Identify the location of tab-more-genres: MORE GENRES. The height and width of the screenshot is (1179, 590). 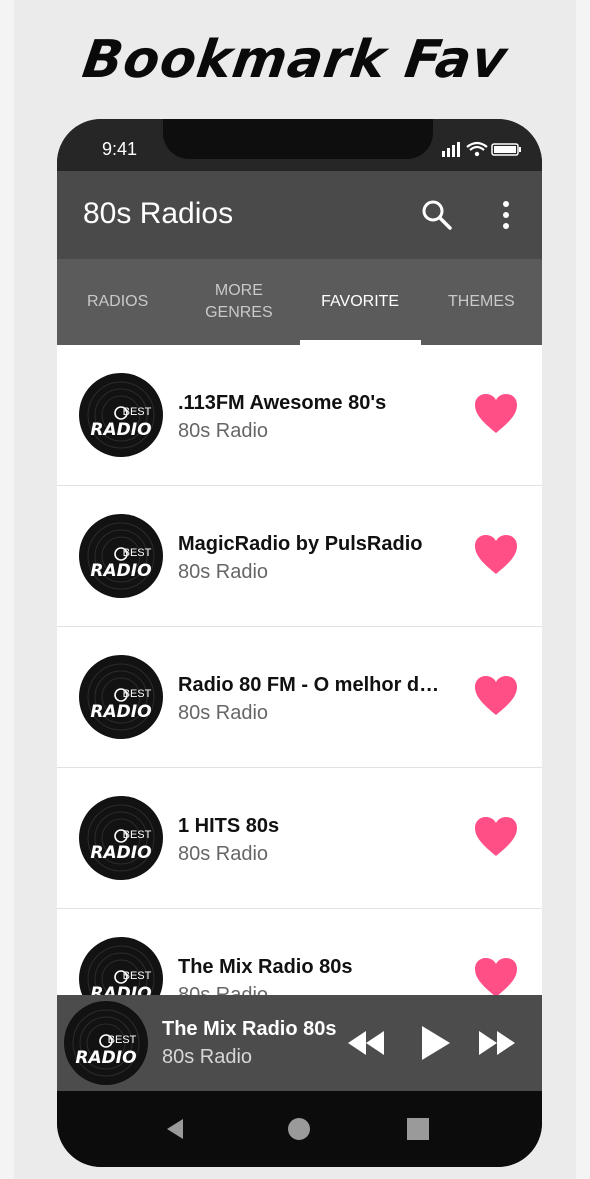
(238, 302).